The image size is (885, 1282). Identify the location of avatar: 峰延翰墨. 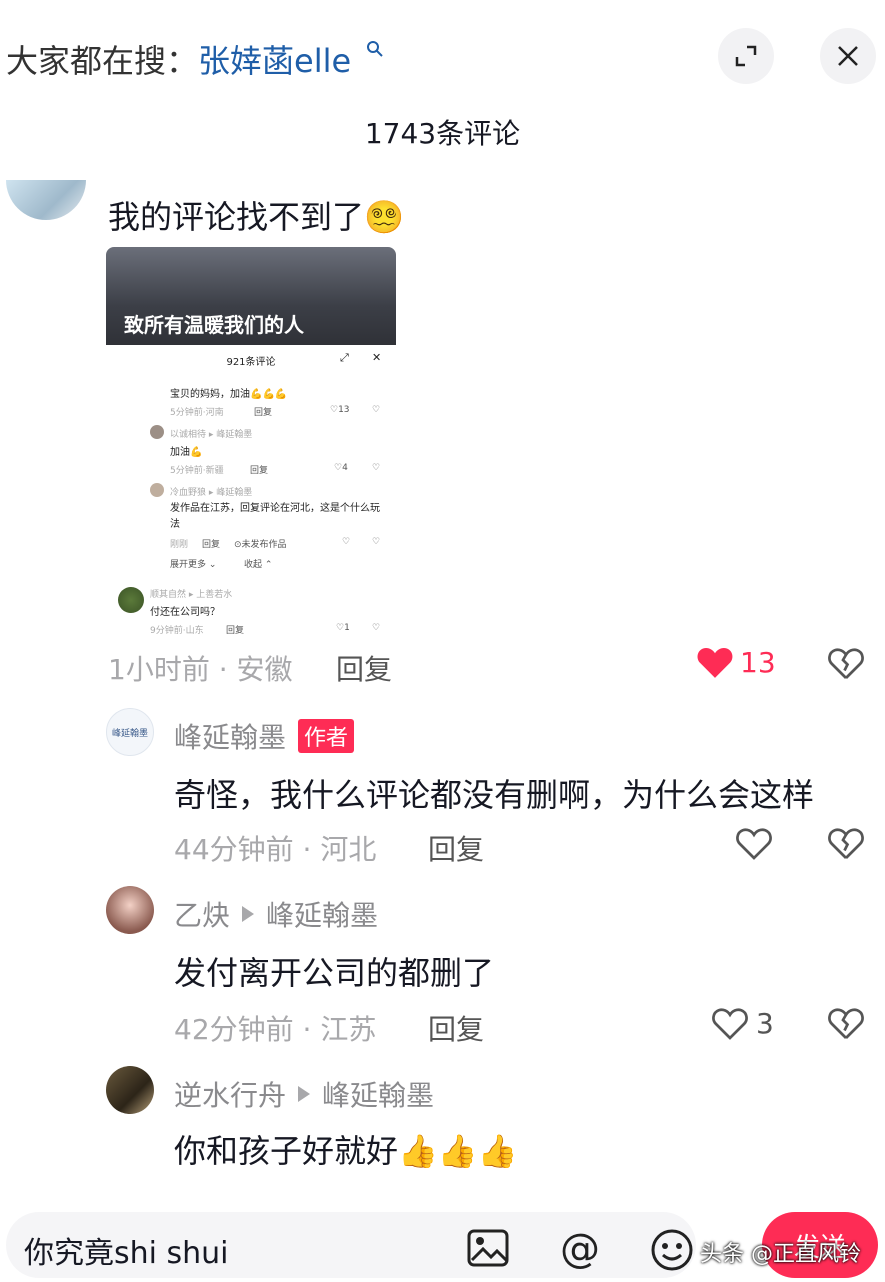
(130, 732).